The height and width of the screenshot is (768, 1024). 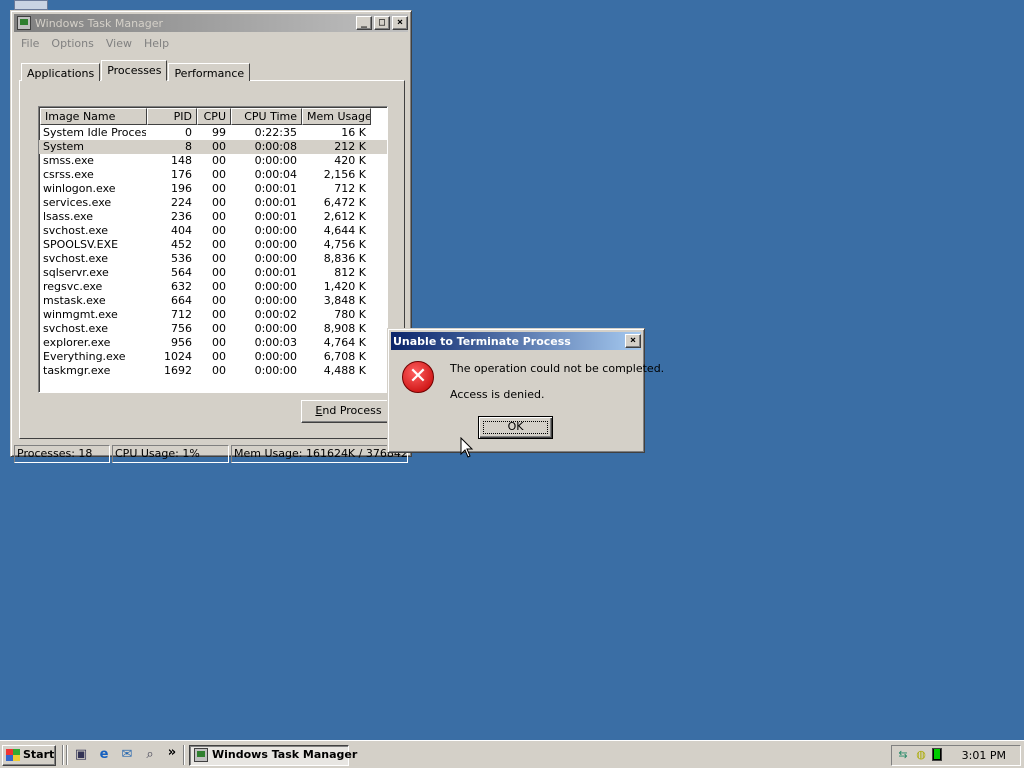 I want to click on table-row: winmgmt.exe 712 00 0:00:02 780 K, so click(x=213, y=315).